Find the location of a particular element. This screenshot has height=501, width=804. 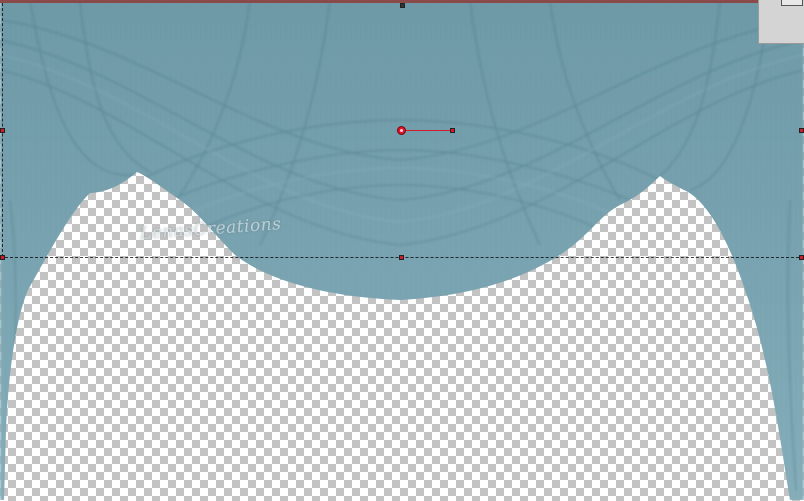

bottom-right-handle is located at coordinates (801, 257).